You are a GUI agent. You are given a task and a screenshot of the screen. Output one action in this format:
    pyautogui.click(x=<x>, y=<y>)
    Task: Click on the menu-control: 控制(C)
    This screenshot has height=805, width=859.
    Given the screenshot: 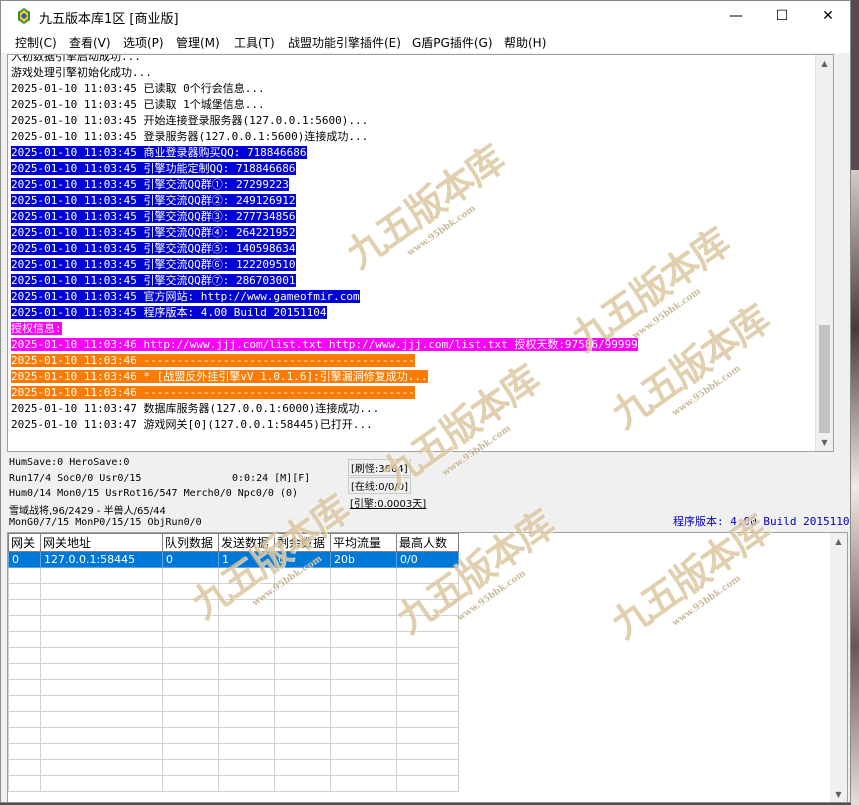 What is the action you would take?
    pyautogui.click(x=36, y=42)
    